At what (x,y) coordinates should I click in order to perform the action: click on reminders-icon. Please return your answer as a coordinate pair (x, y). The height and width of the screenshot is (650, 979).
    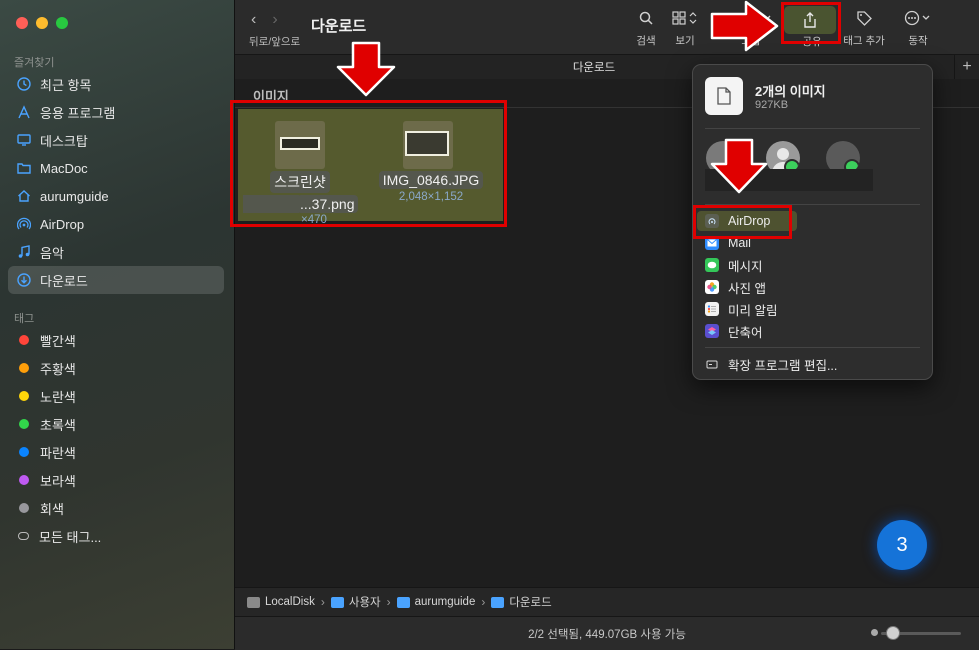
    Looking at the image, I should click on (712, 309).